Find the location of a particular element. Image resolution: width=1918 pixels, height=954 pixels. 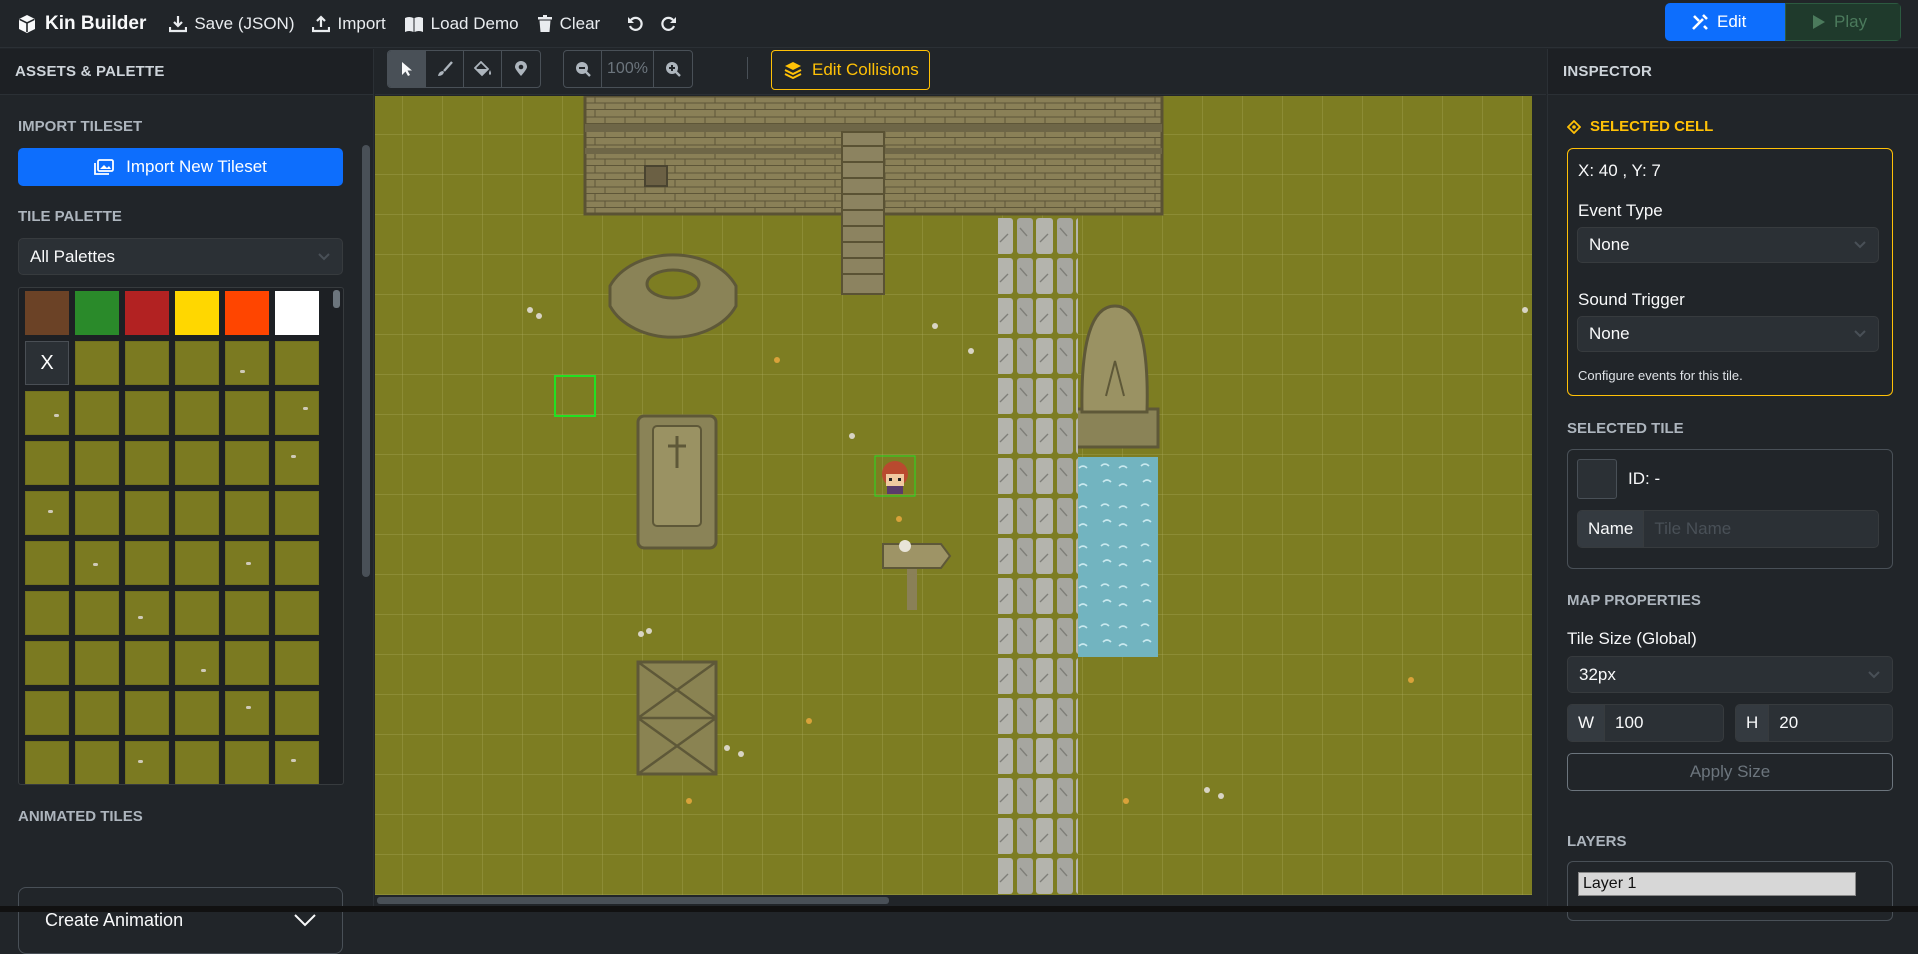

tile-name-placeholder: Tile Name is located at coordinates (1693, 528).